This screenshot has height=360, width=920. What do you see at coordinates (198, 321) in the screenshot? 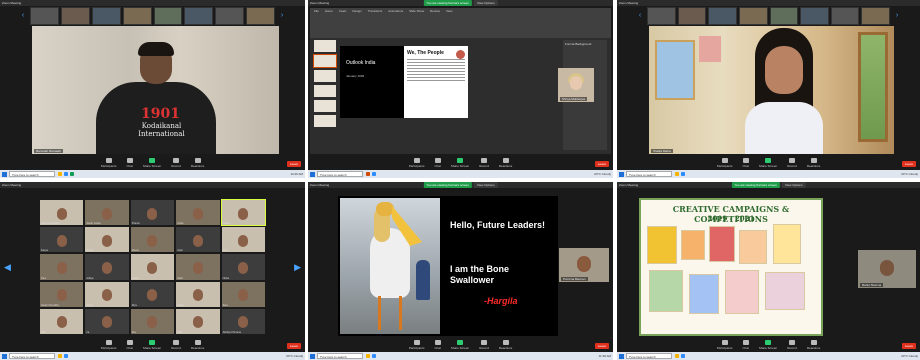
I see `gallery-tile: Mira` at bounding box center [198, 321].